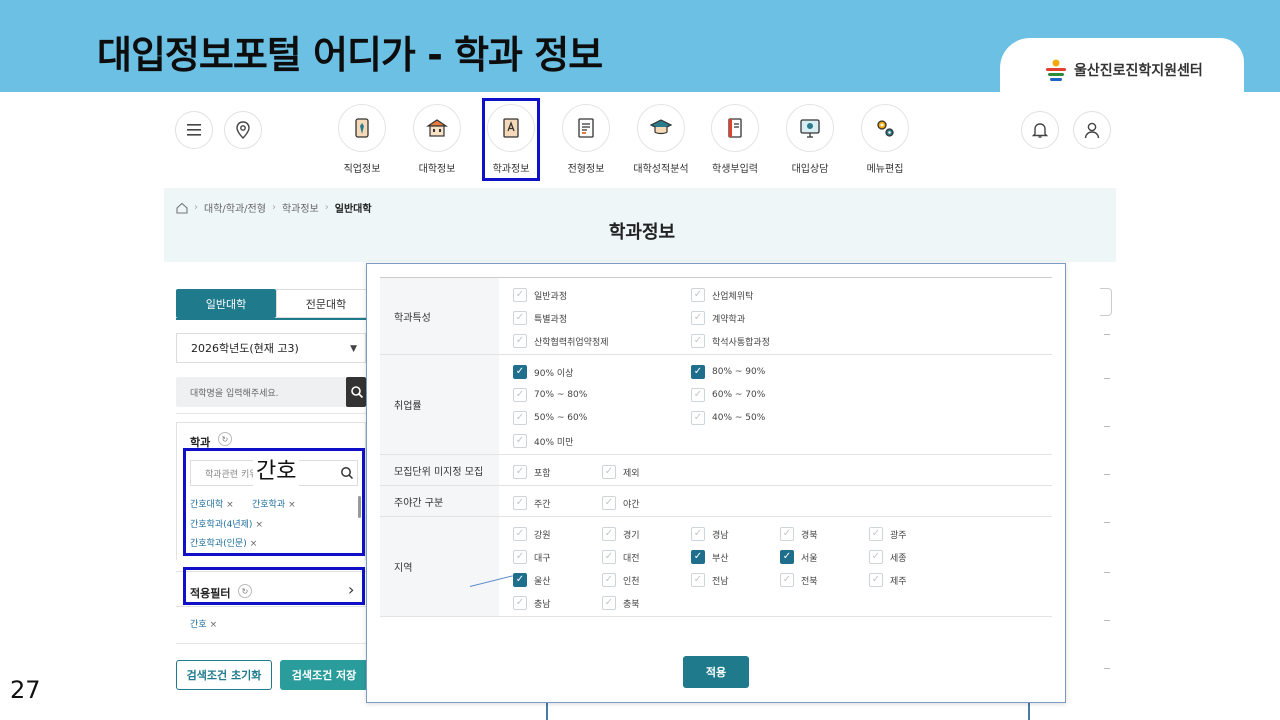  Describe the element at coordinates (326, 303) in the screenshot. I see `tab-junior-college: 전문대학` at that location.